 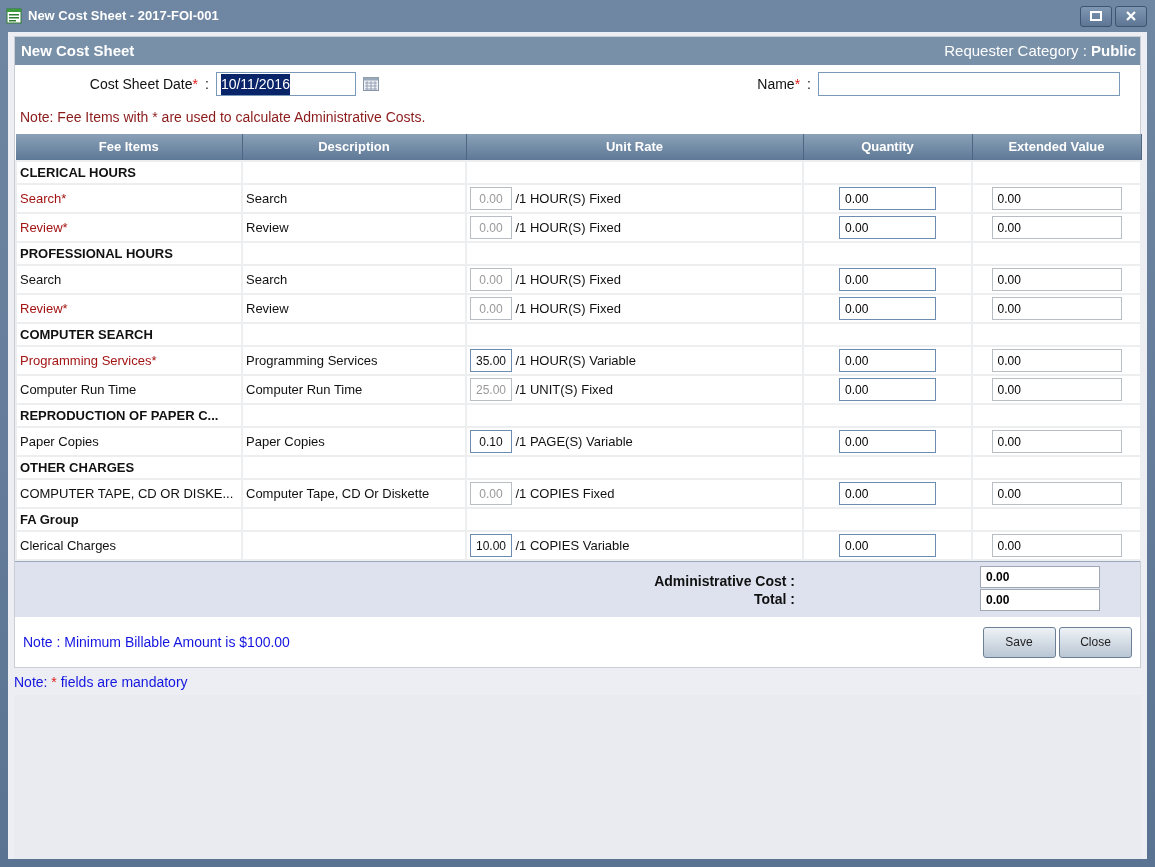 What do you see at coordinates (129, 198) in the screenshot?
I see `fee-item-cell: Search*` at bounding box center [129, 198].